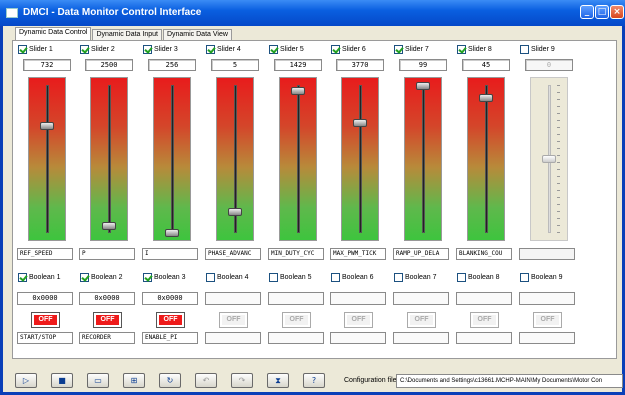 The height and width of the screenshot is (395, 625). Describe the element at coordinates (421, 254) in the screenshot. I see `slider-variable-name: RAMP_UP_DELA` at that location.